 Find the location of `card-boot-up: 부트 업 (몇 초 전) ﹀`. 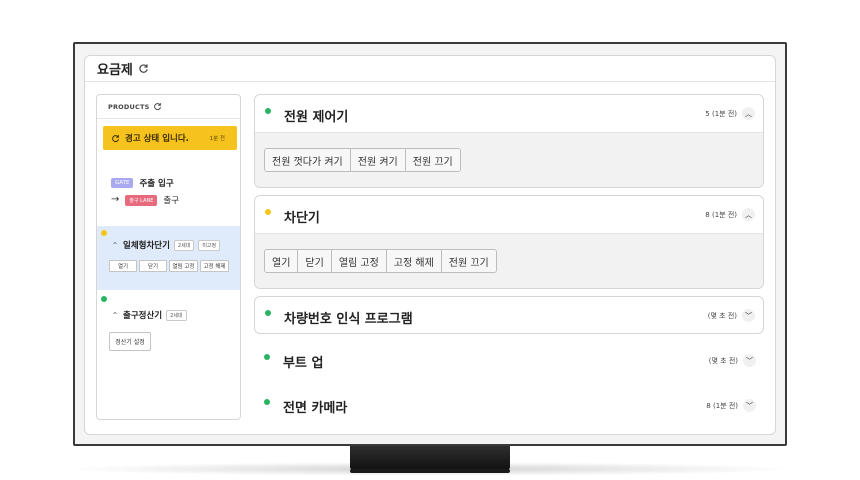

card-boot-up: 부트 업 (몇 초 전) ﹀ is located at coordinates (509, 363).